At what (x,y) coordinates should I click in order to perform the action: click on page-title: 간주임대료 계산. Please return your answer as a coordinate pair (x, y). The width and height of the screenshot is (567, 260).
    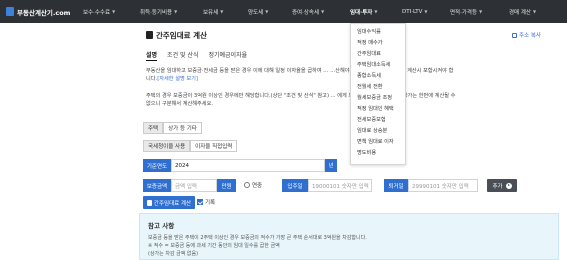
    Looking at the image, I should click on (181, 35).